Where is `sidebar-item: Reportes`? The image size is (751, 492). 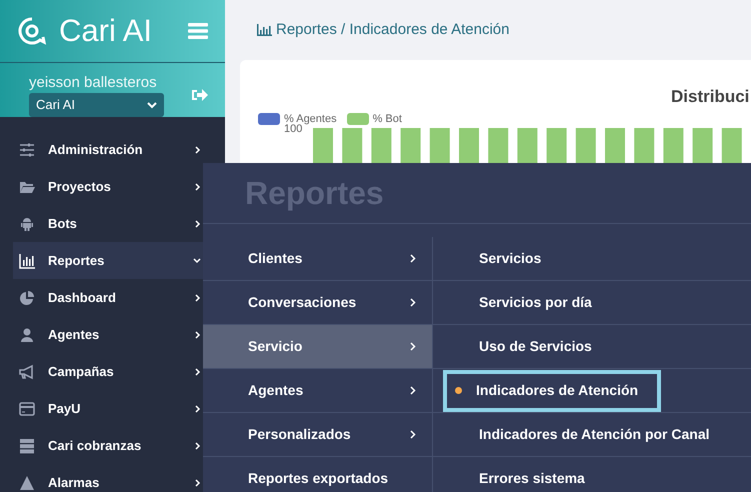
sidebar-item: Reportes is located at coordinates (108, 260).